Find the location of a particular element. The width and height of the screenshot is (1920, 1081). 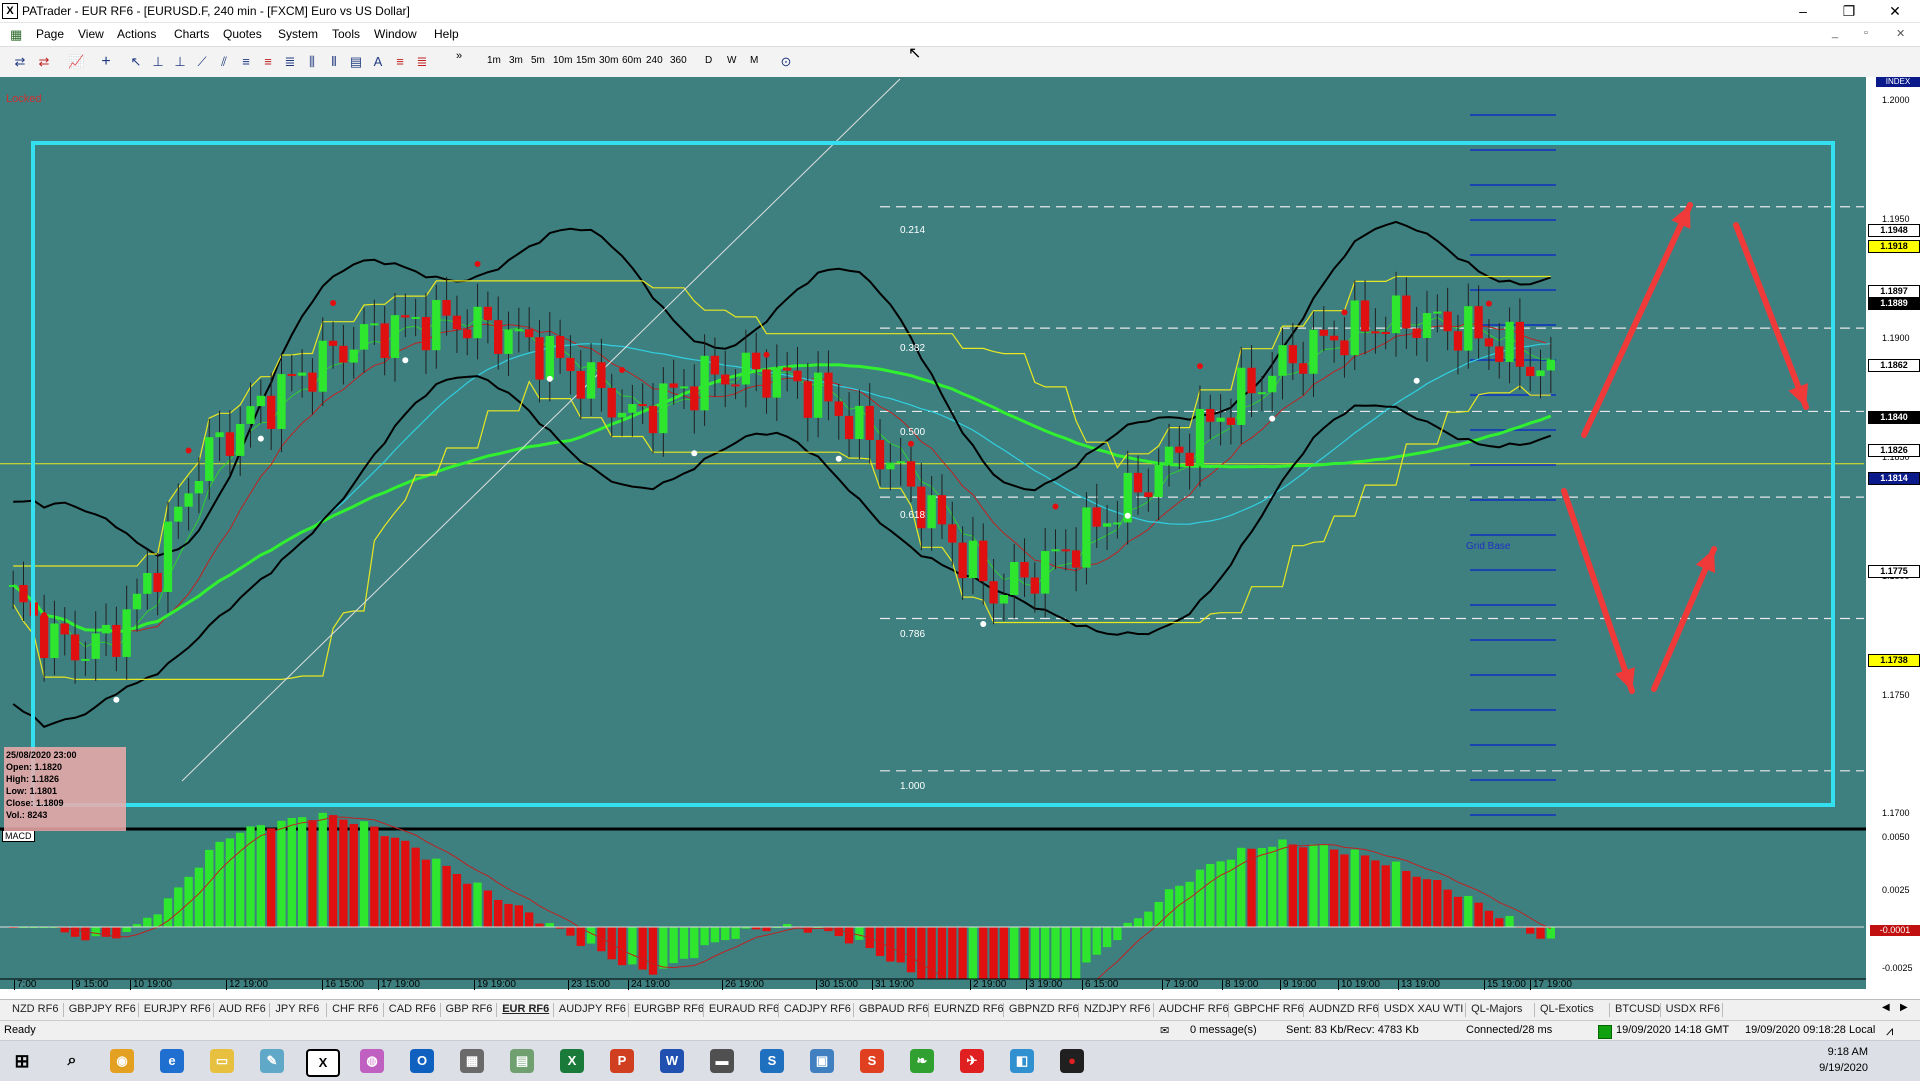

tab-gbpaud-rf6: GBPAUD RF6 is located at coordinates (893, 1009).